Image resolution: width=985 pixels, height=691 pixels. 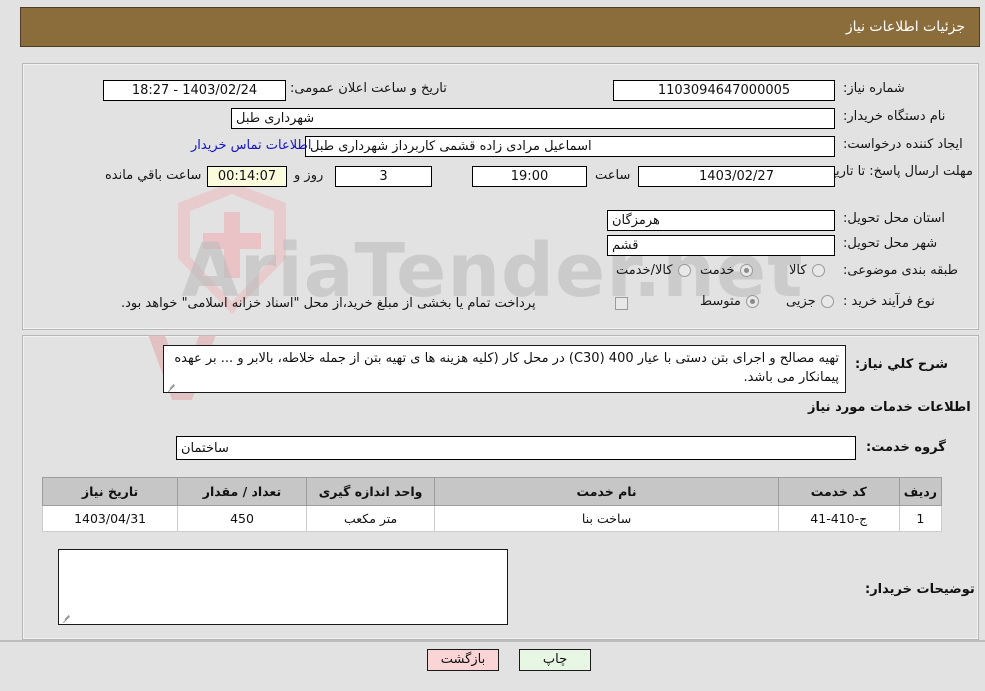 I want to click on category-option-kala-khedmat-label: کالا/خدمت, so click(x=644, y=270).